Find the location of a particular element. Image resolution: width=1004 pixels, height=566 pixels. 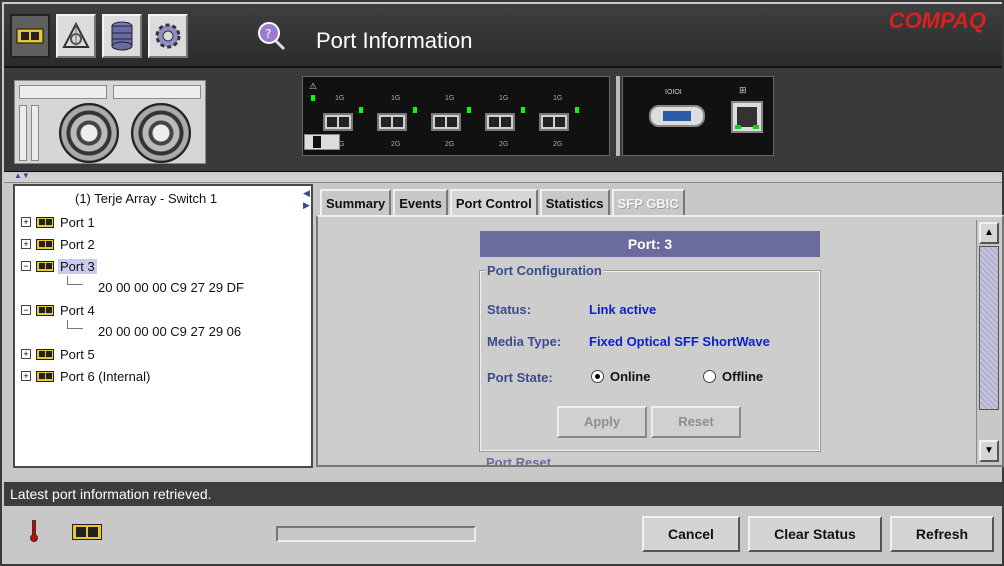

status-label: Status: is located at coordinates (509, 309).